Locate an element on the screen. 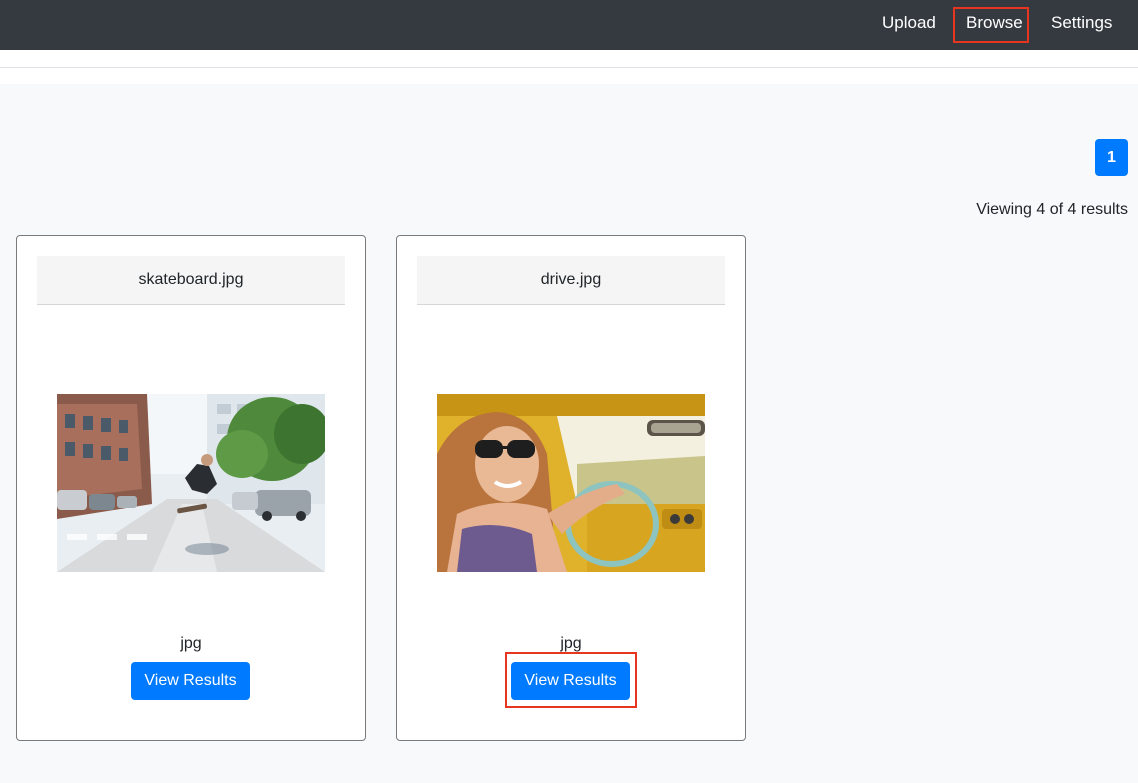  card-filename: skateboard.jpg is located at coordinates (191, 280).